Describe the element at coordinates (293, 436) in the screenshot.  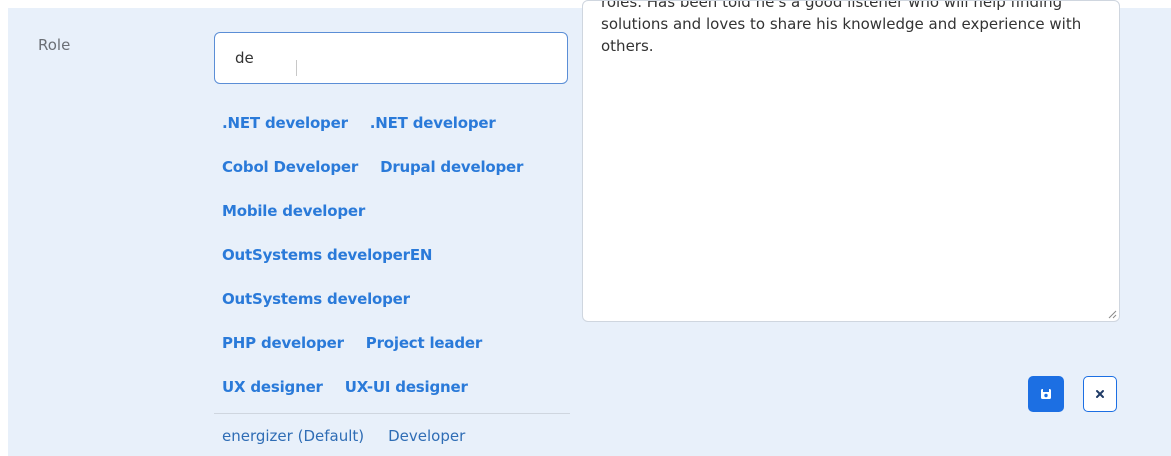
I see `footer-item-default: energizer (Default)` at that location.